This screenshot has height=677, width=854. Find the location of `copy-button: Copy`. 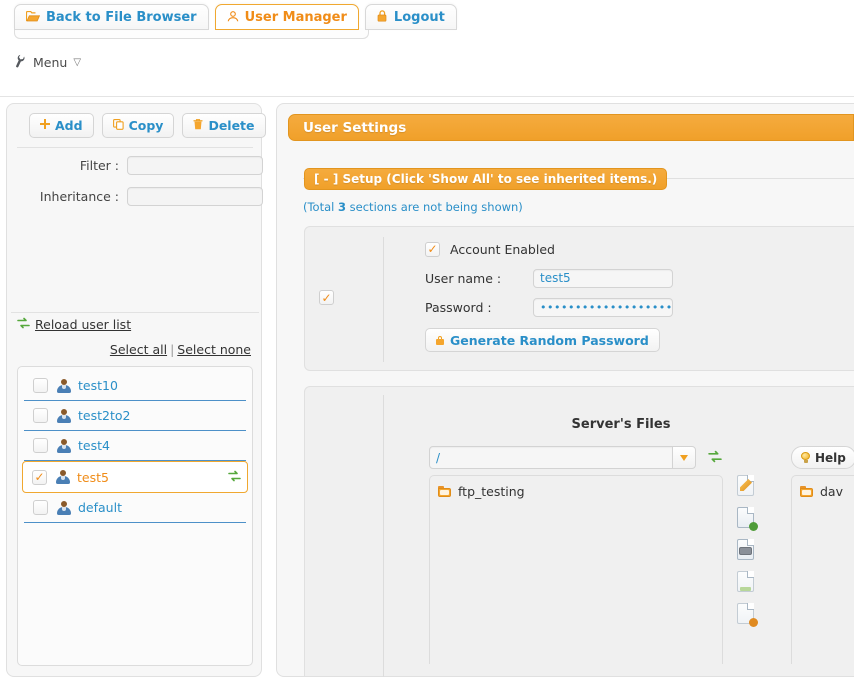

copy-button: Copy is located at coordinates (138, 125).